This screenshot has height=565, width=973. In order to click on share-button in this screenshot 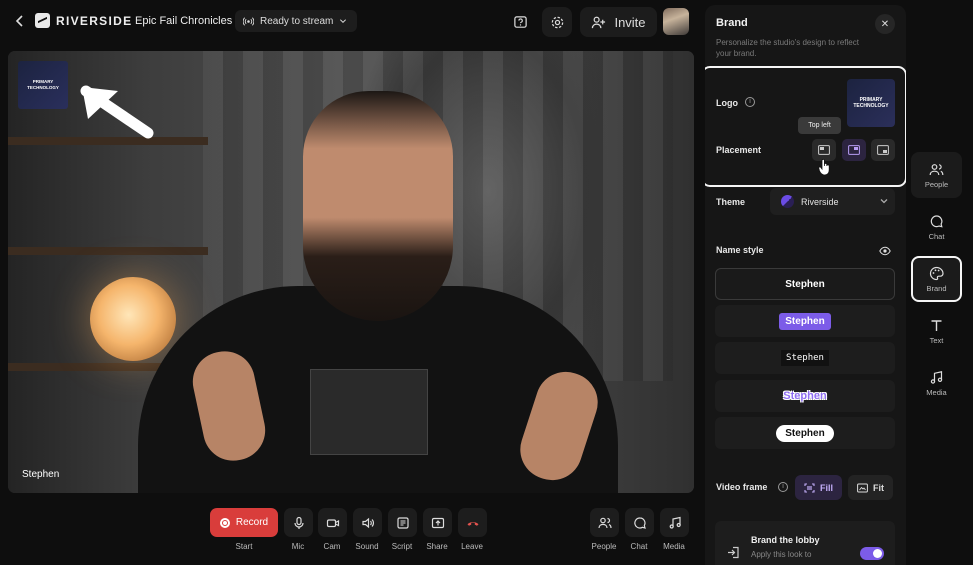, I will do `click(437, 522)`.